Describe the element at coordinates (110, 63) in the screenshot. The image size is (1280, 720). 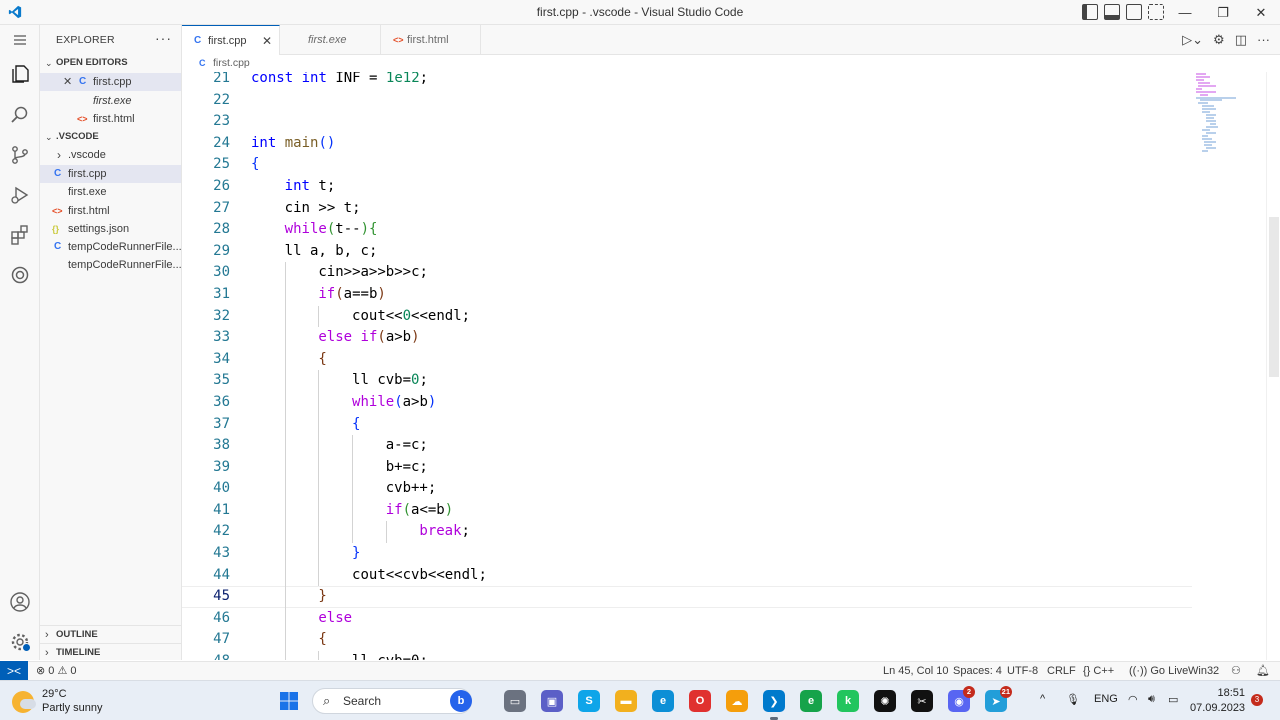
I see `open-editors-section: ⌄ OPEN EDITORS` at that location.